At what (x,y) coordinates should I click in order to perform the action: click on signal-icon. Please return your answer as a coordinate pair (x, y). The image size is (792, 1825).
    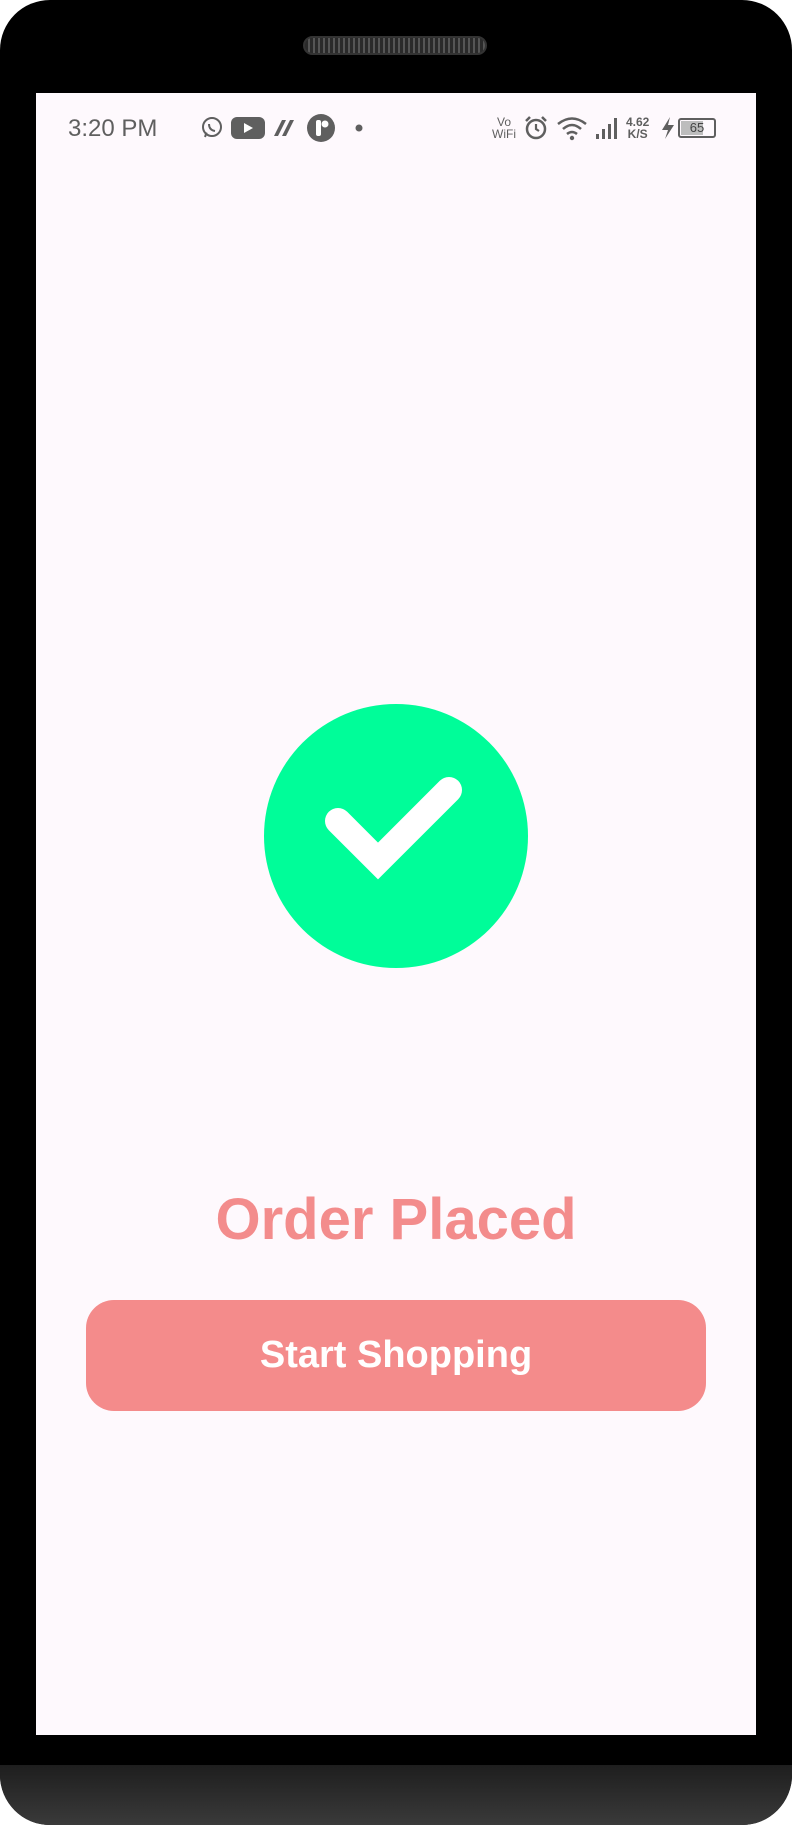
    Looking at the image, I should click on (607, 128).